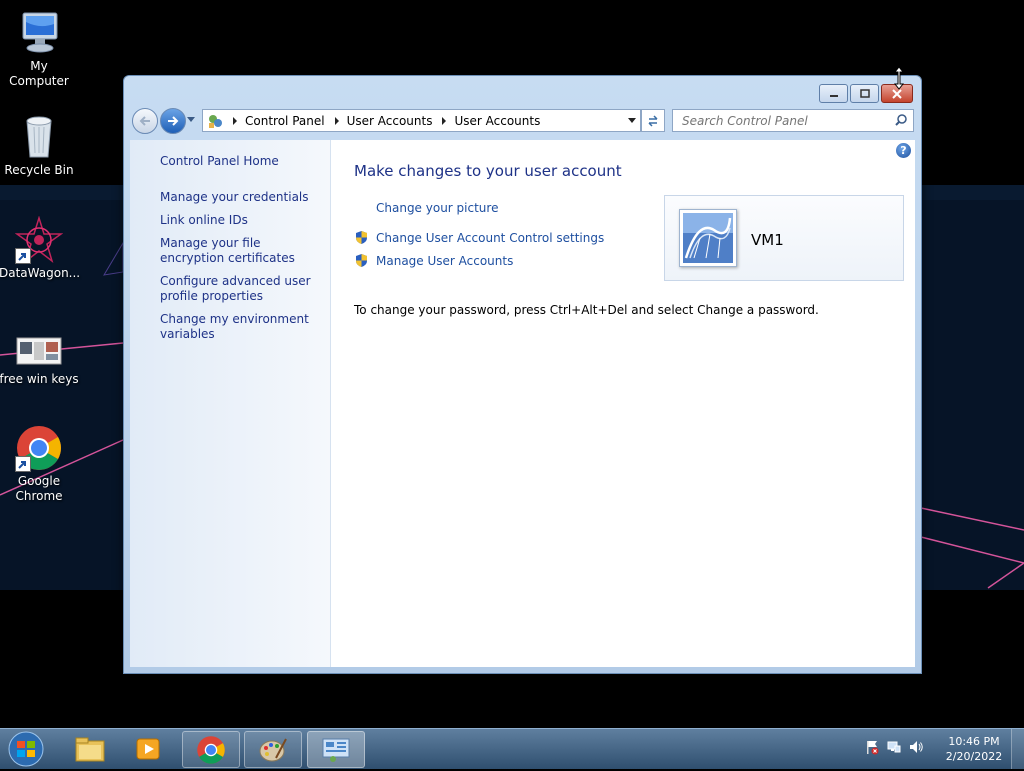  Describe the element at coordinates (242, 251) in the screenshot. I see `link-file-encryption-certificates: Manage your file encryption certificates` at that location.